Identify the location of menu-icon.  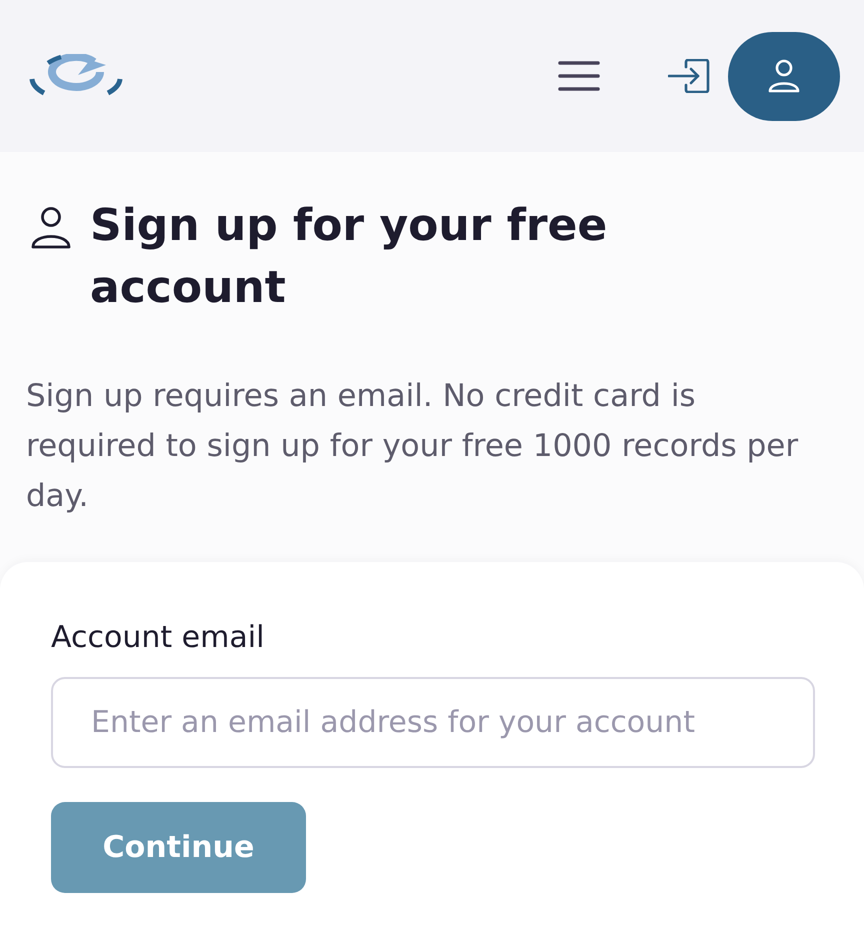
(579, 76).